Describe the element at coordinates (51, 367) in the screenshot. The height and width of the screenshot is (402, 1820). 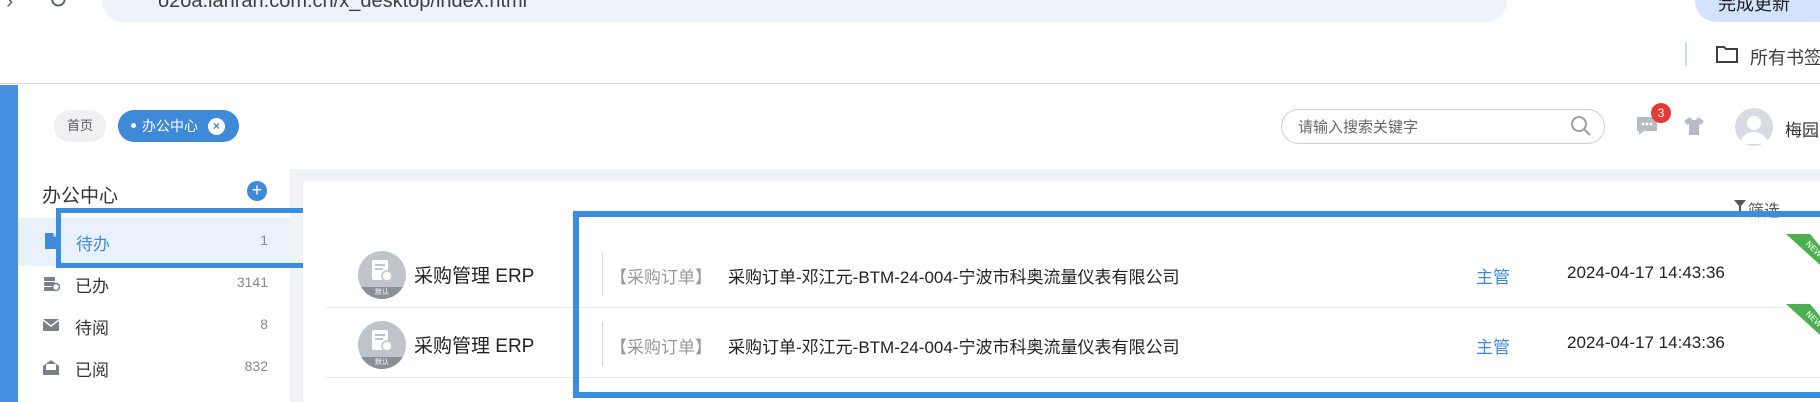
I see `open-mail-icon` at that location.